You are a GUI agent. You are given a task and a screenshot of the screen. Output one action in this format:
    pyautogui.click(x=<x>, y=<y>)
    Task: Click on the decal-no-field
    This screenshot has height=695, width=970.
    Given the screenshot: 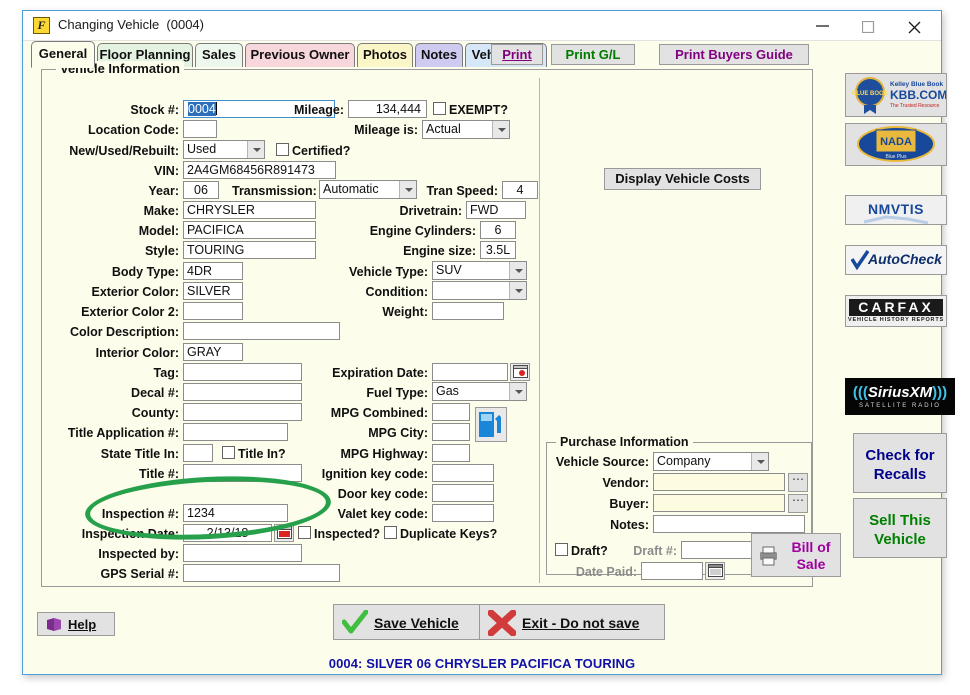 What is the action you would take?
    pyautogui.click(x=242, y=392)
    